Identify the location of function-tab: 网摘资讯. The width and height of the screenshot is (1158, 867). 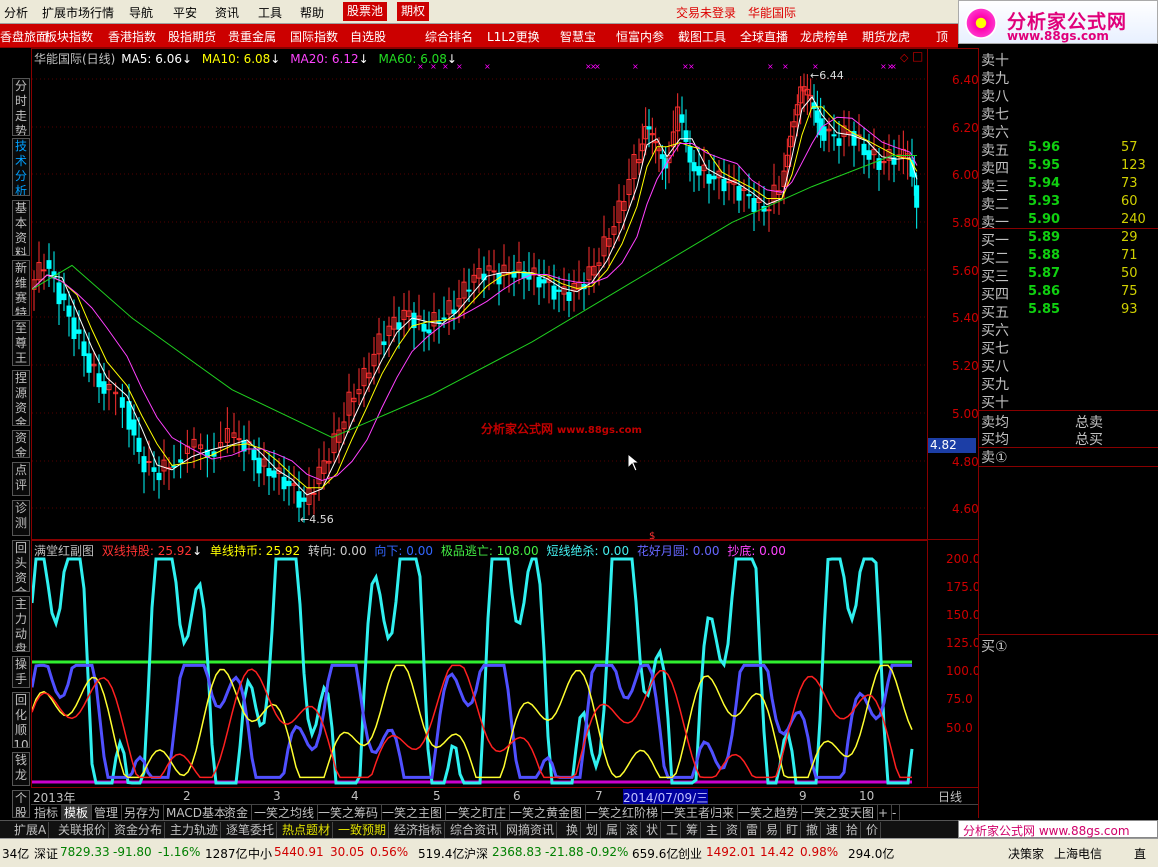
(531, 830).